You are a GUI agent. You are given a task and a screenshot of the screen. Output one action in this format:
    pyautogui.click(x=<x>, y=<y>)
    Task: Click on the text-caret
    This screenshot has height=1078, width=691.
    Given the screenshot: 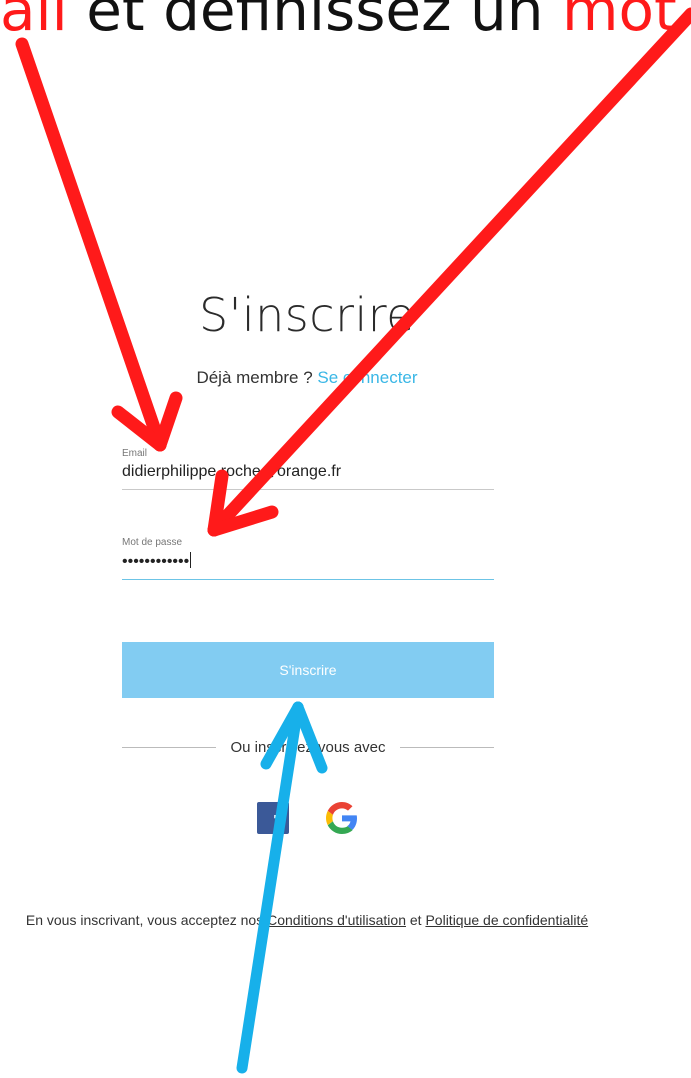 What is the action you would take?
    pyautogui.click(x=191, y=560)
    